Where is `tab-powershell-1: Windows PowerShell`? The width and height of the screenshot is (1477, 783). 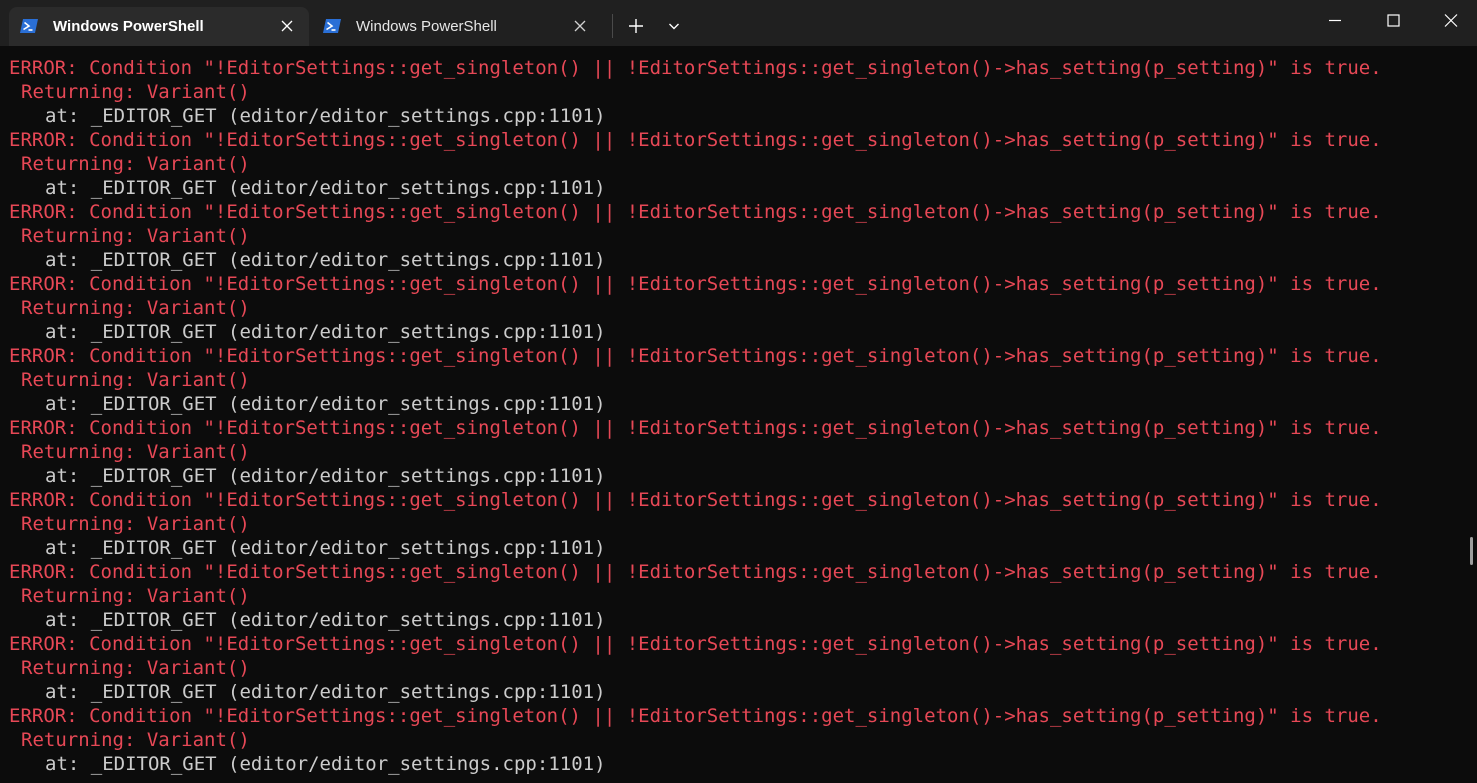 tab-powershell-1: Windows PowerShell is located at coordinates (159, 26).